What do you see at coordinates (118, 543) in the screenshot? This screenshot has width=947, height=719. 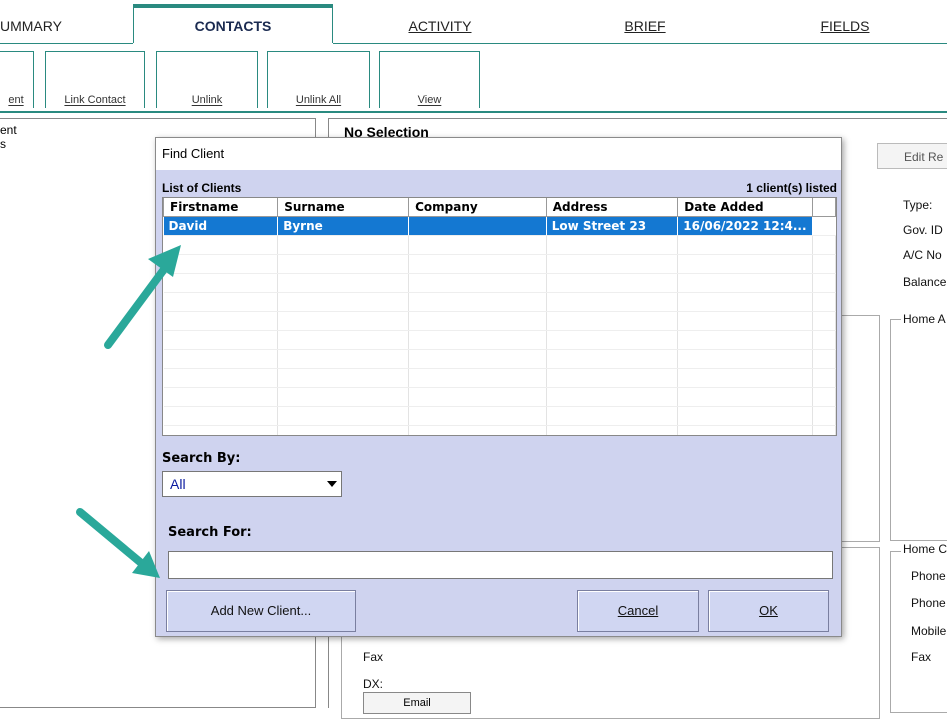 I see `arrow-to-search-field` at bounding box center [118, 543].